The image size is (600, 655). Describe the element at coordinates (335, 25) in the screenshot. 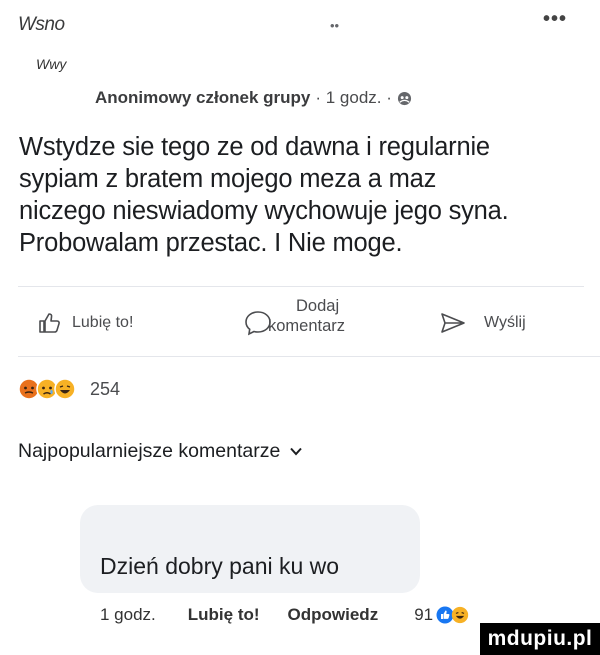

I see `header-dots: ••` at that location.